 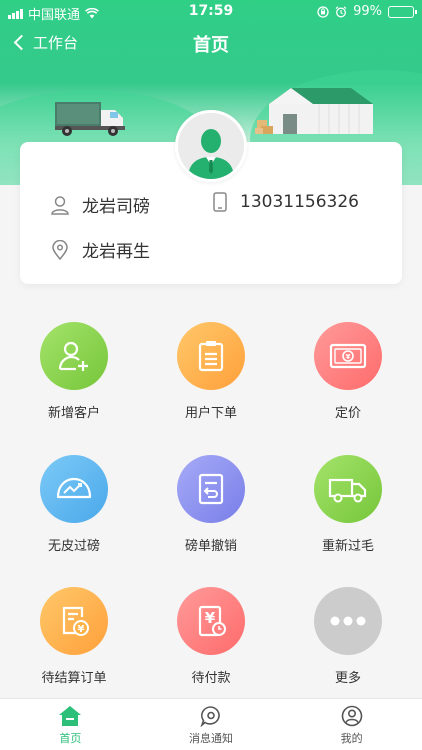 I want to click on action-label: 重新过毛, so click(x=347, y=546).